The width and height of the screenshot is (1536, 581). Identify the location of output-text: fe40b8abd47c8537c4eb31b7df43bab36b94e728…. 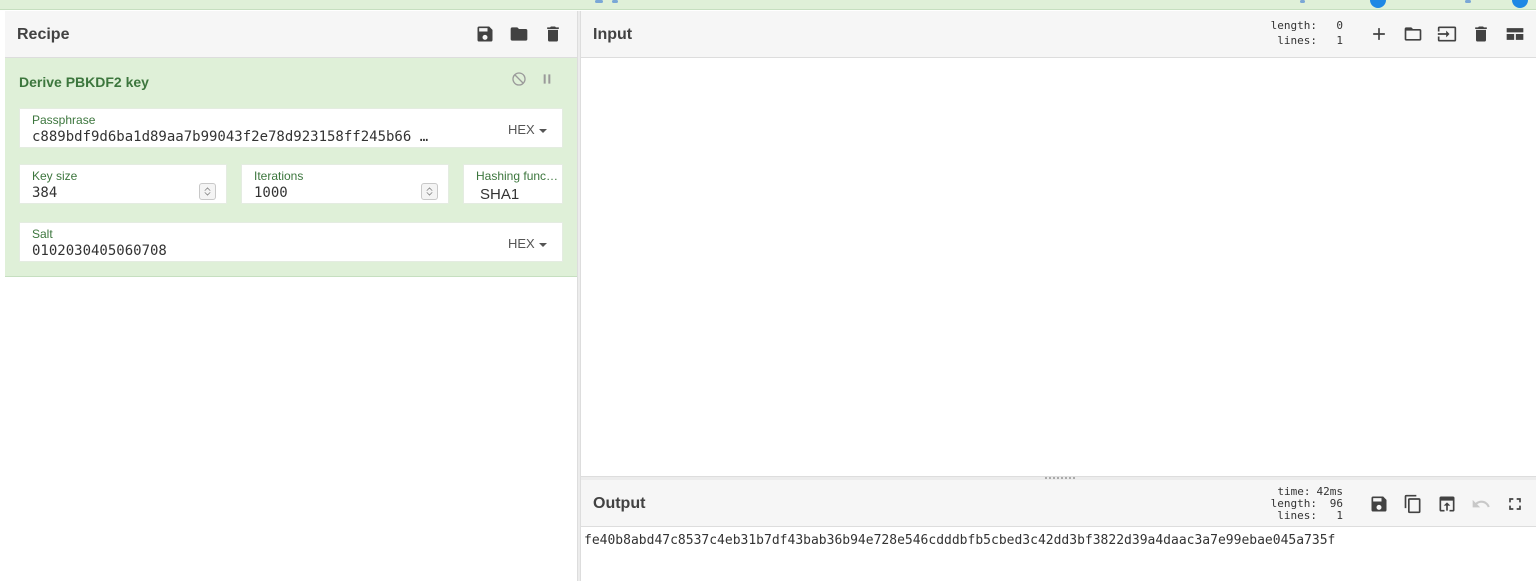
(959, 540).